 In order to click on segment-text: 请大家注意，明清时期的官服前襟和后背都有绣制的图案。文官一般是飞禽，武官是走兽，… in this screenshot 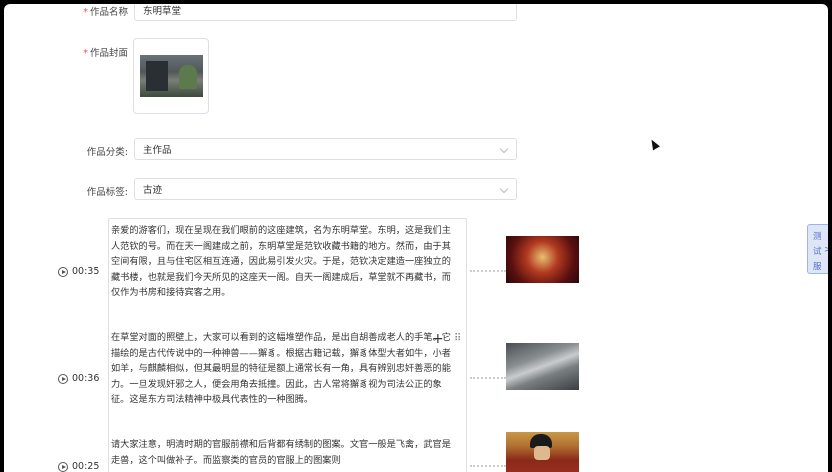, I will do `click(285, 452)`.